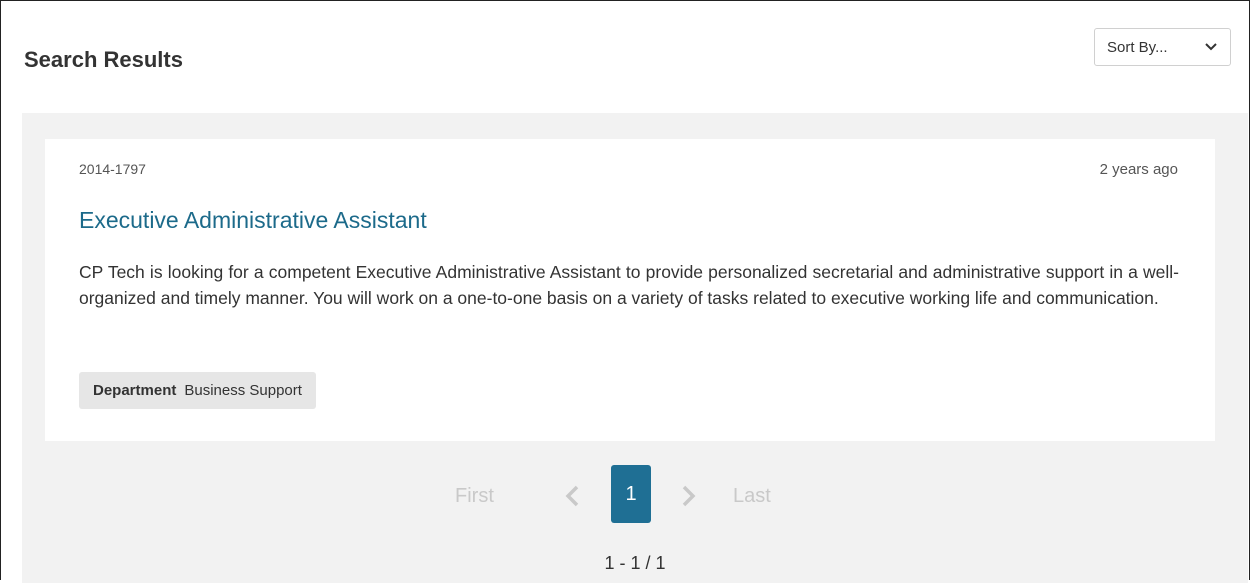 The image size is (1252, 583). What do you see at coordinates (103, 59) in the screenshot?
I see `page-title: Search Results` at bounding box center [103, 59].